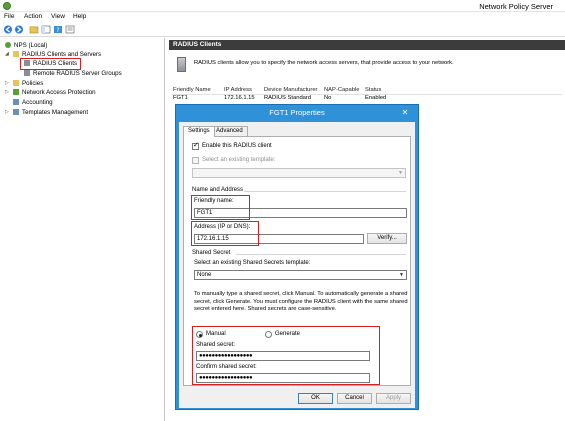  What do you see at coordinates (19, 29) in the screenshot?
I see `forward-arrow-icon` at bounding box center [19, 29].